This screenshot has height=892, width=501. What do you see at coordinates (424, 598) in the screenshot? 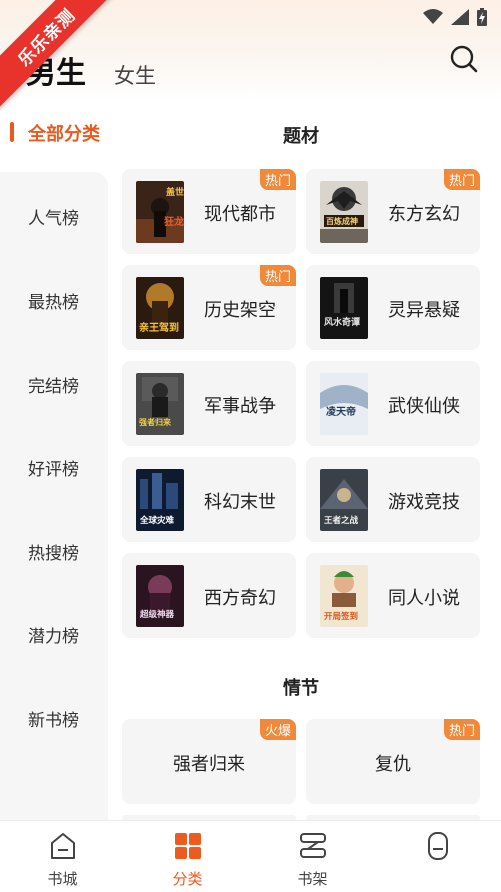
I see `category-name: 同人小说` at bounding box center [424, 598].